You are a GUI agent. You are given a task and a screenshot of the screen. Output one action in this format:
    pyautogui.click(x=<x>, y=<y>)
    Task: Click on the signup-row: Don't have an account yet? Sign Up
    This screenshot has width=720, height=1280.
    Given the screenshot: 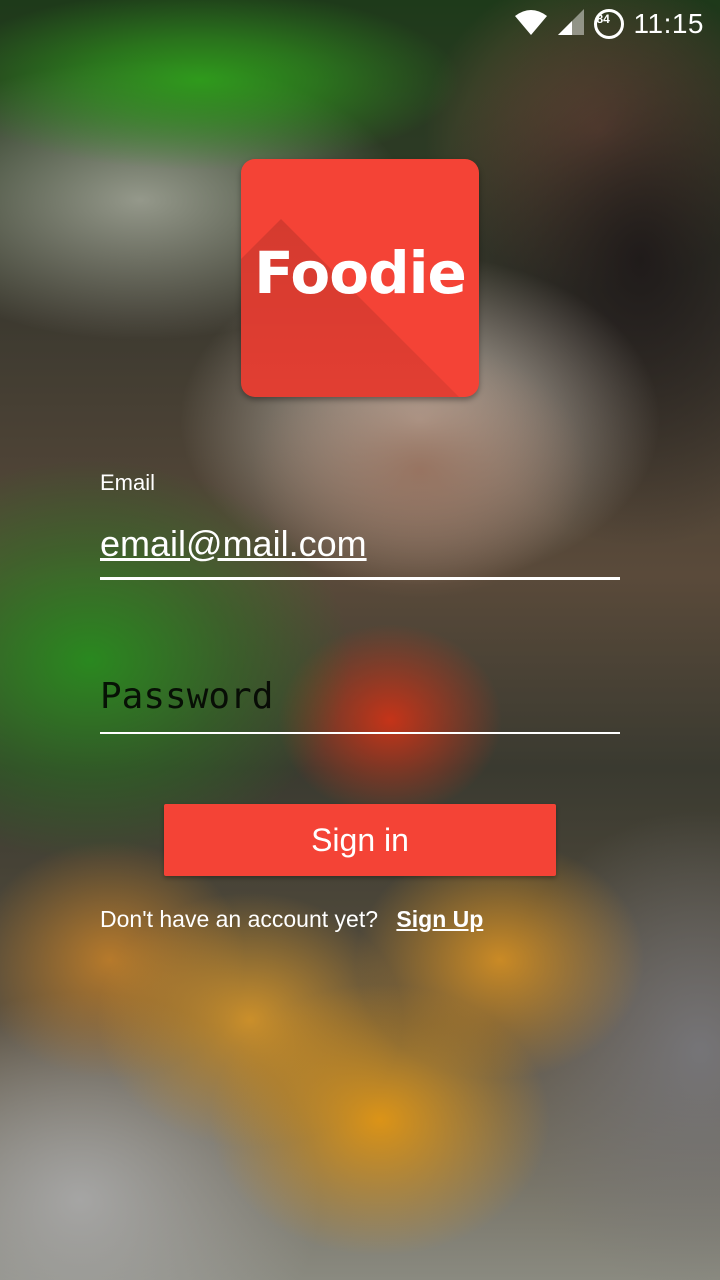 What is the action you would take?
    pyautogui.click(x=291, y=919)
    